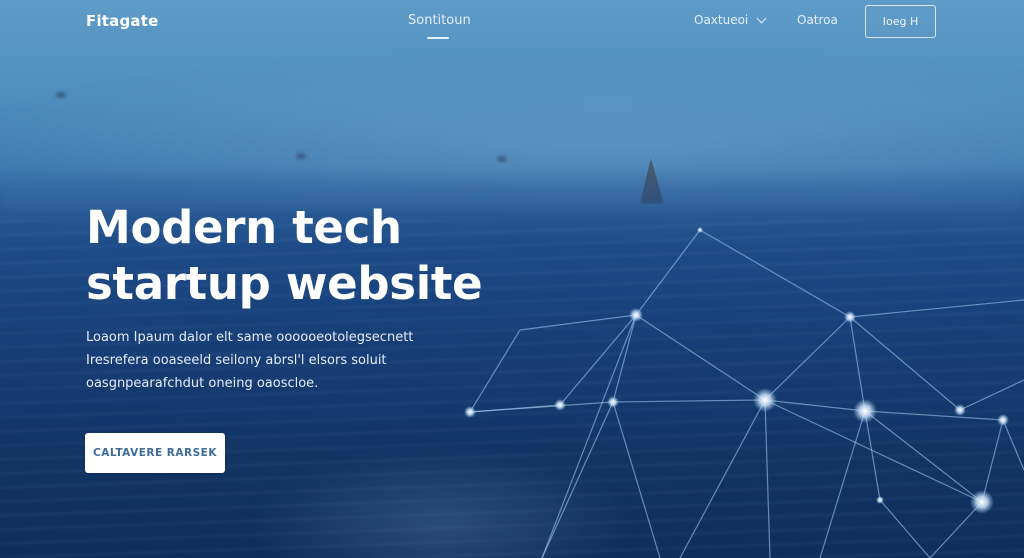 The width and height of the screenshot is (1024, 558). Describe the element at coordinates (244, 227) in the screenshot. I see `hero-headline-line: Modern tech` at that location.